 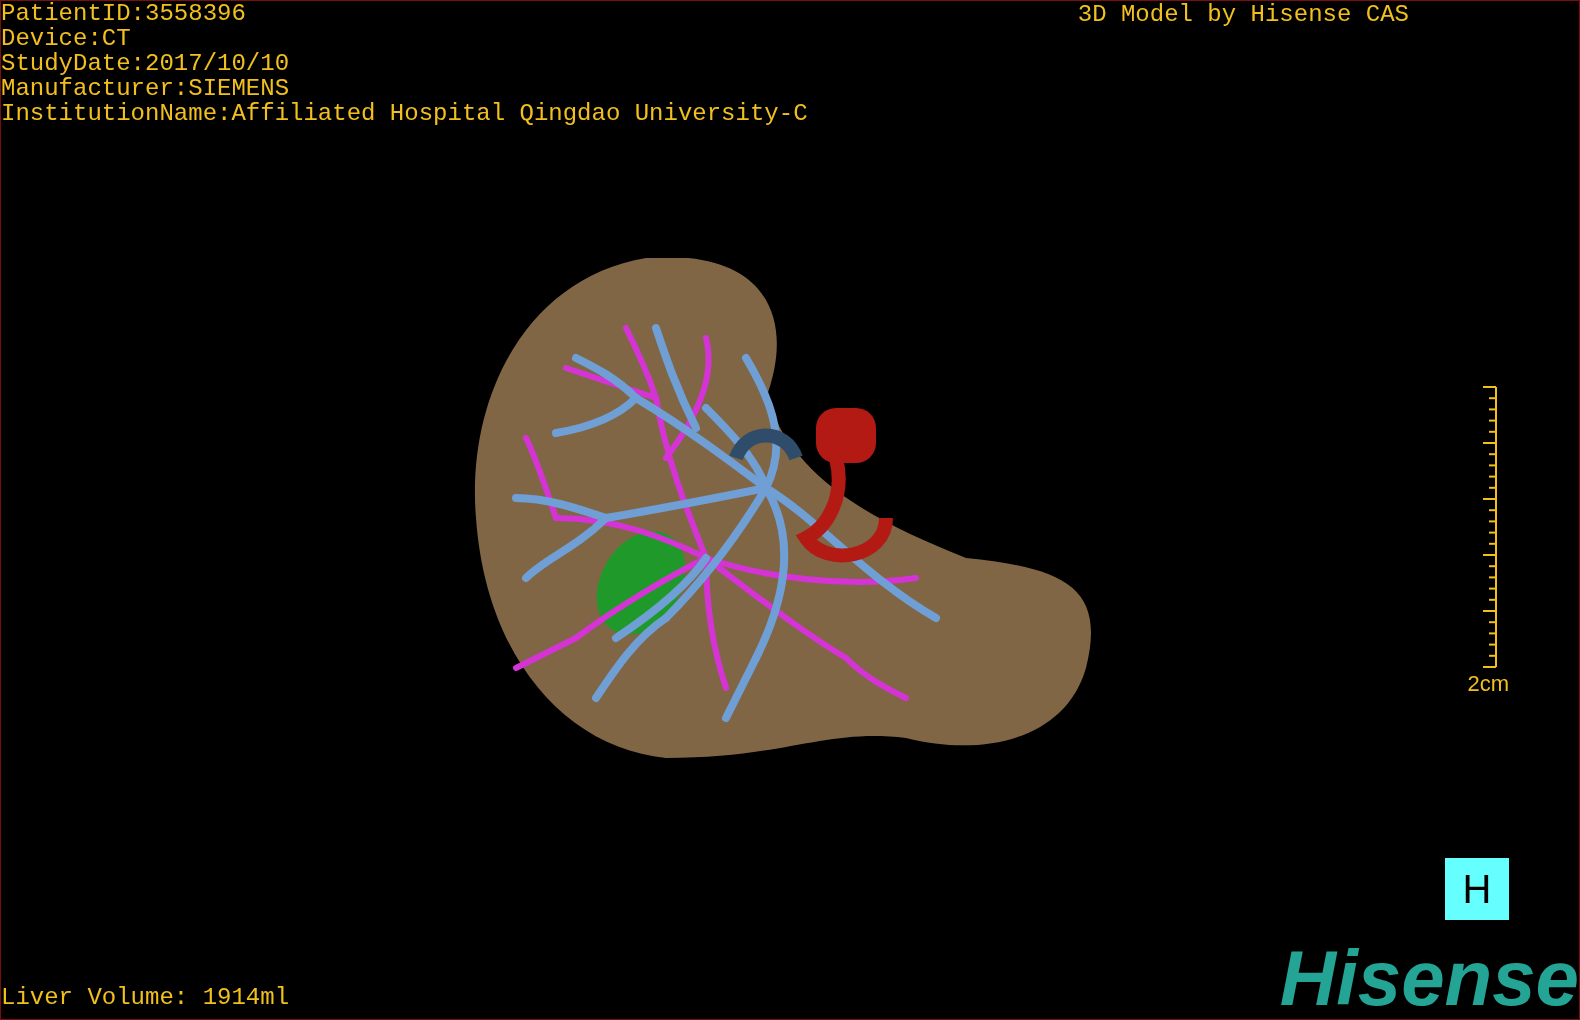 I want to click on study-info-text: PatientID:3558396, so click(x=124, y=13).